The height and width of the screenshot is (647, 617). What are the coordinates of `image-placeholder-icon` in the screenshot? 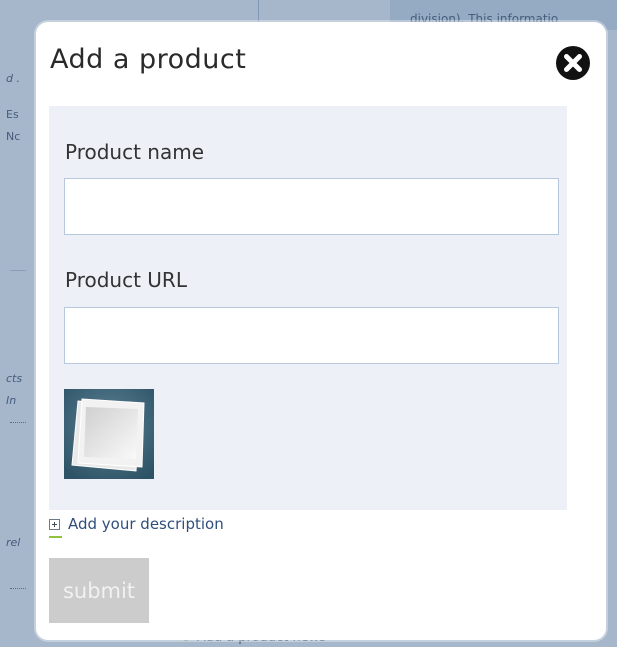 It's located at (109, 434).